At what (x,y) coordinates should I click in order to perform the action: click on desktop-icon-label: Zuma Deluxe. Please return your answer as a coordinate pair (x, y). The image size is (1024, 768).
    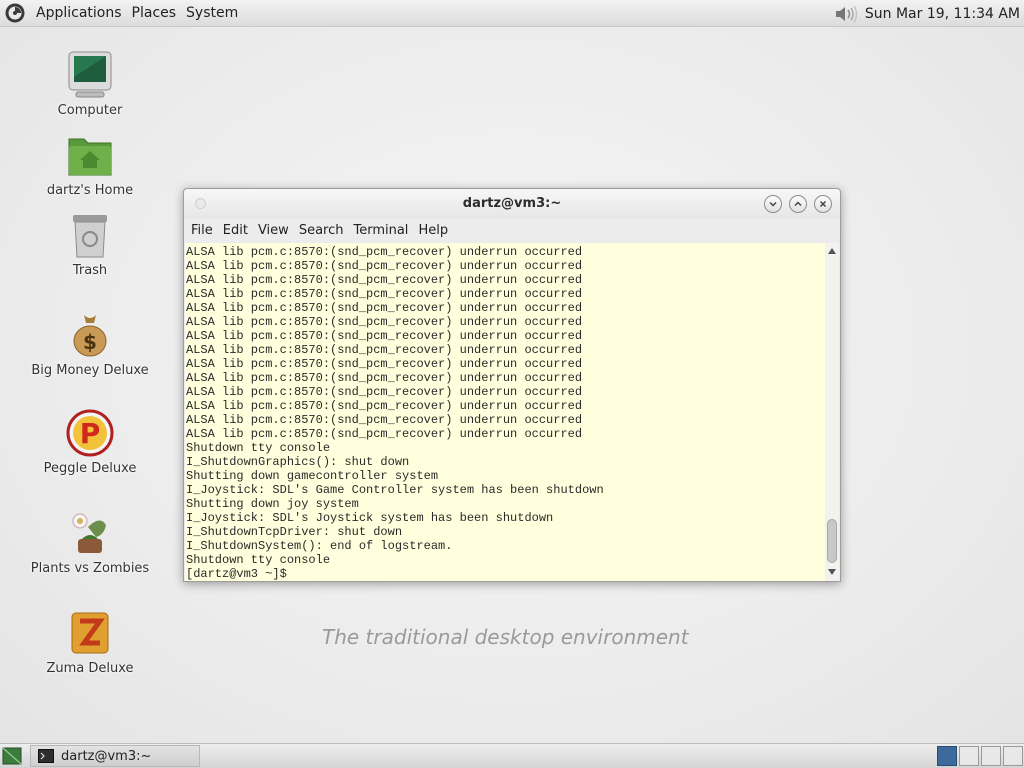
    Looking at the image, I should click on (90, 668).